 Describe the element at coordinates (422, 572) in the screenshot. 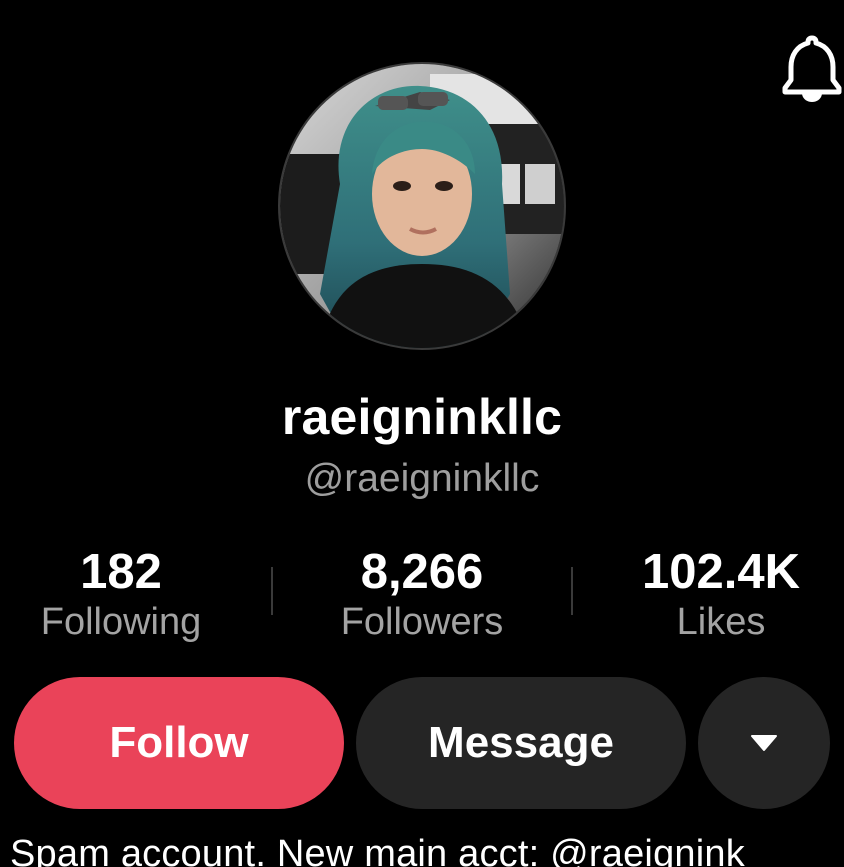

I see `followers-count: 8,266` at that location.